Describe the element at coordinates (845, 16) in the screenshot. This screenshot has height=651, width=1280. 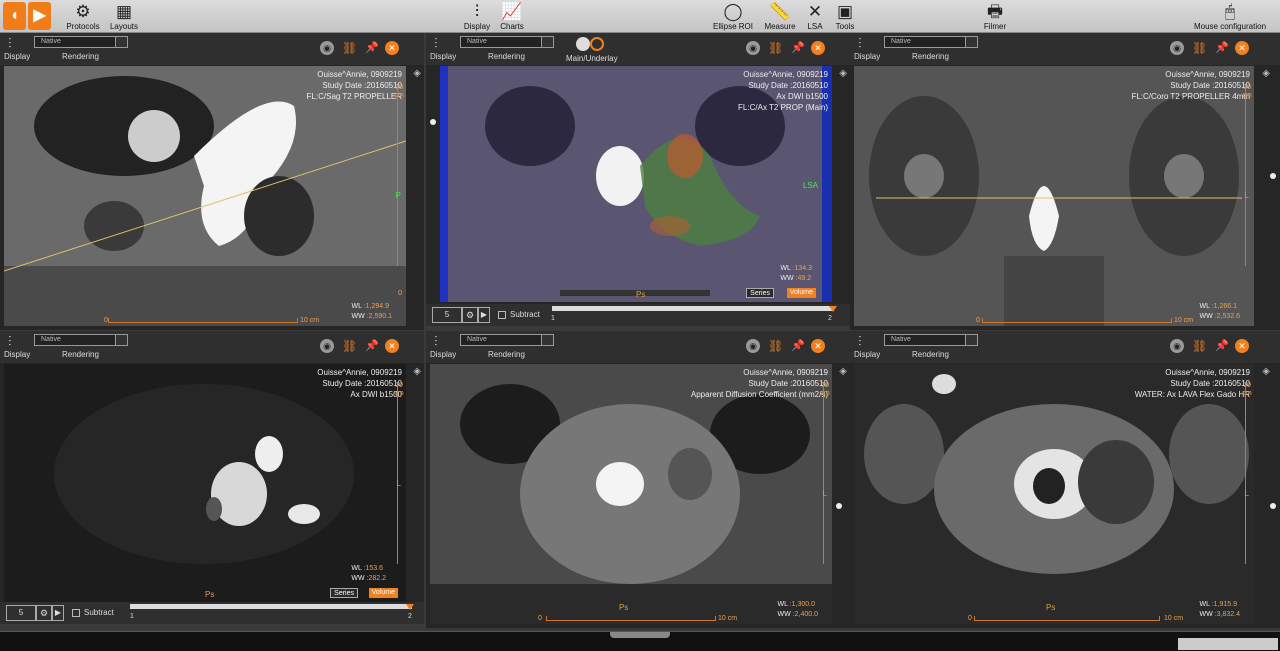
I see `tools-button: ▣ Tools` at that location.